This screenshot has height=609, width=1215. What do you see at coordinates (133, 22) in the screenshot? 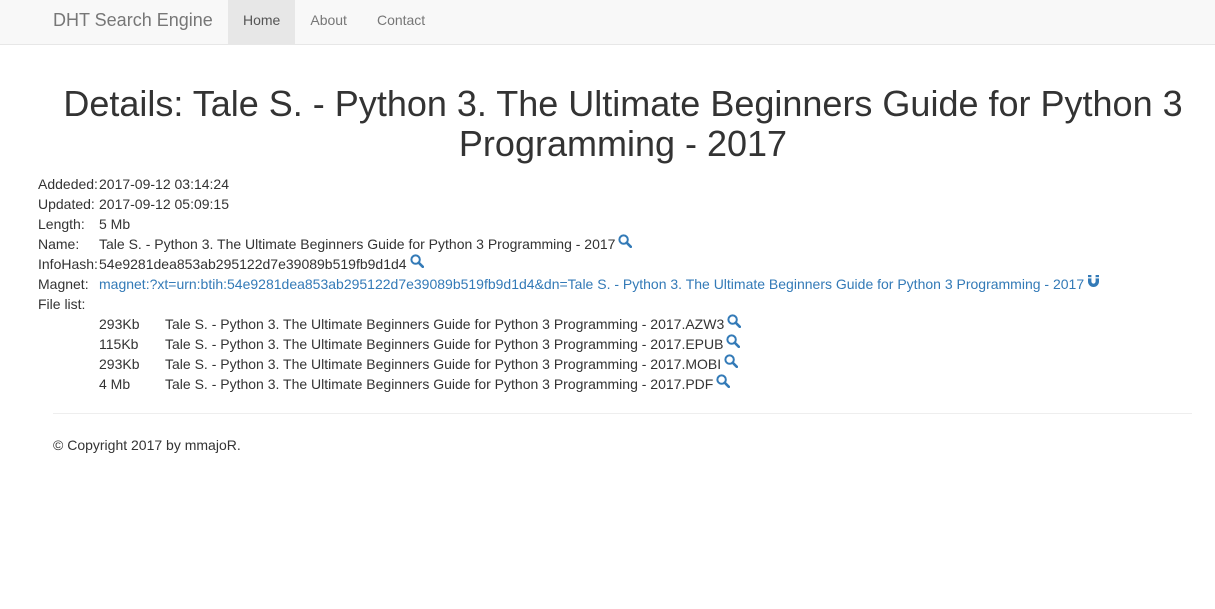
I see `brand-link: DHT Search Engine` at bounding box center [133, 22].